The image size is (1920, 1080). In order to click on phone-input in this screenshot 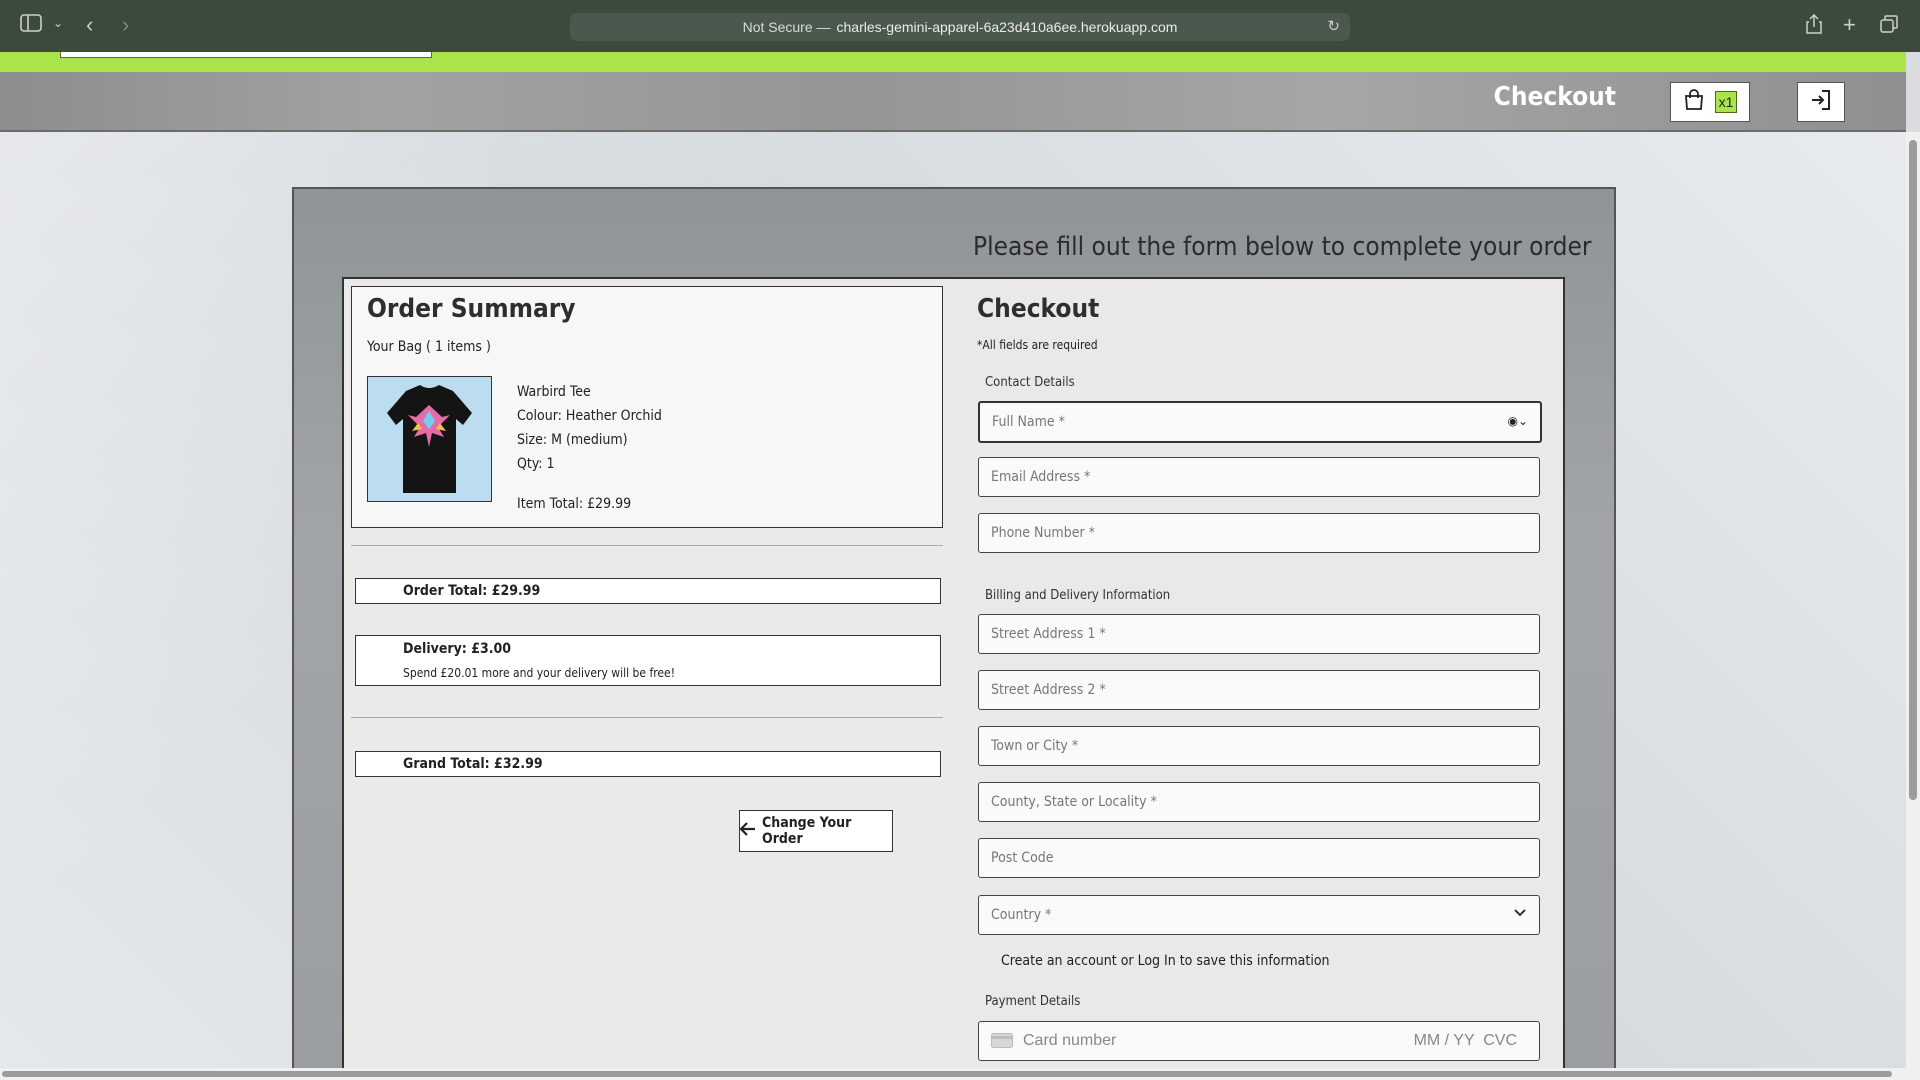, I will do `click(1259, 533)`.